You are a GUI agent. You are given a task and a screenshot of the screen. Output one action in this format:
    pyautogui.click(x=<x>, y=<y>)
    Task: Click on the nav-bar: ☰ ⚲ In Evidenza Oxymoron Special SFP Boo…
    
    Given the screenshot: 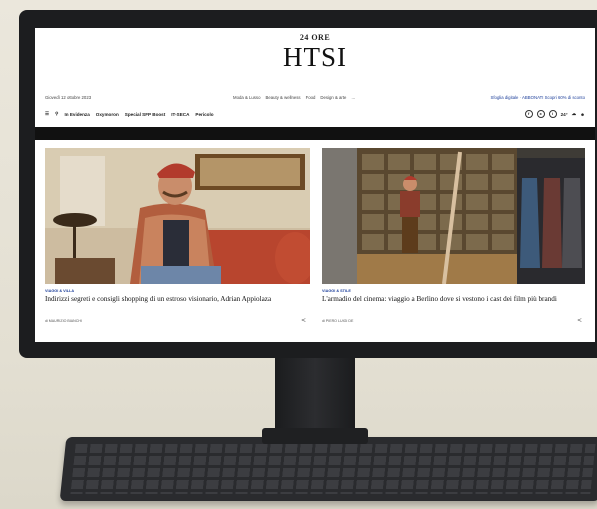 What is the action you would take?
    pyautogui.click(x=315, y=116)
    